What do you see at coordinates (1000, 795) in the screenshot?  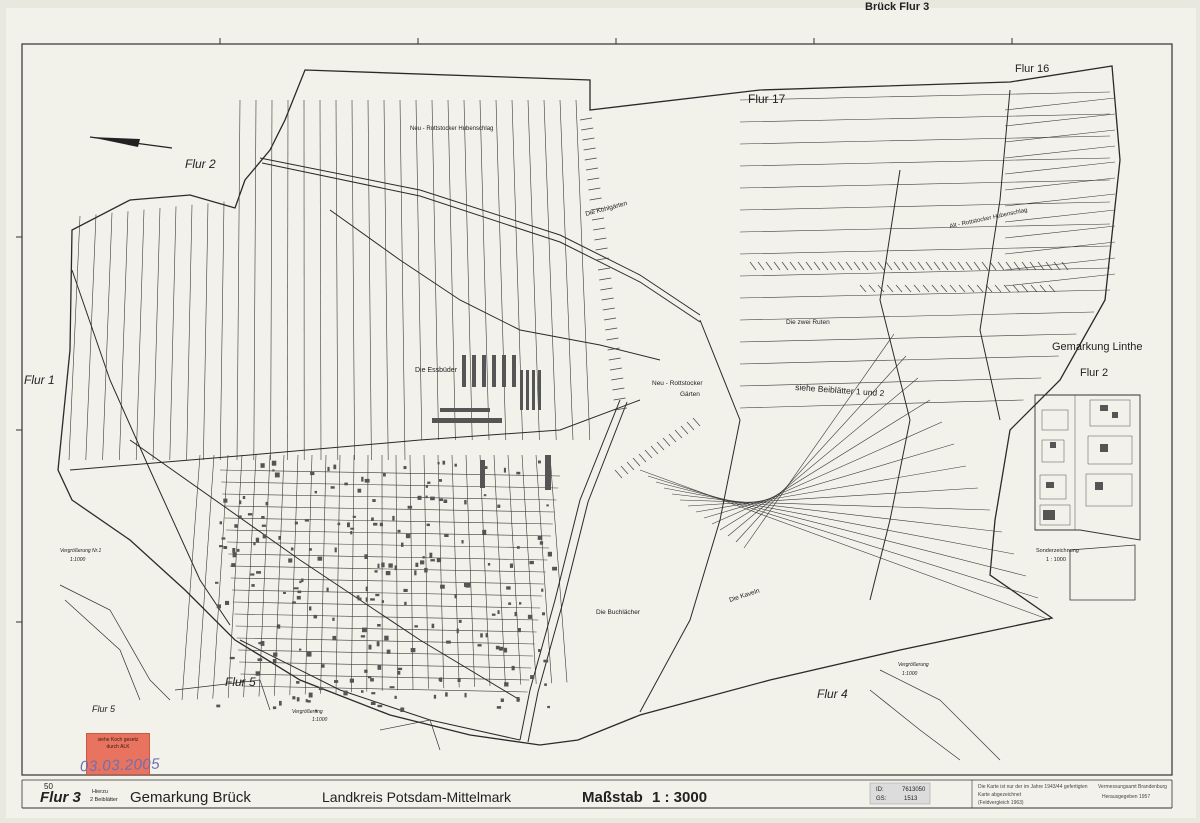 I see `footer-note-2: Karte abgezeichnet` at bounding box center [1000, 795].